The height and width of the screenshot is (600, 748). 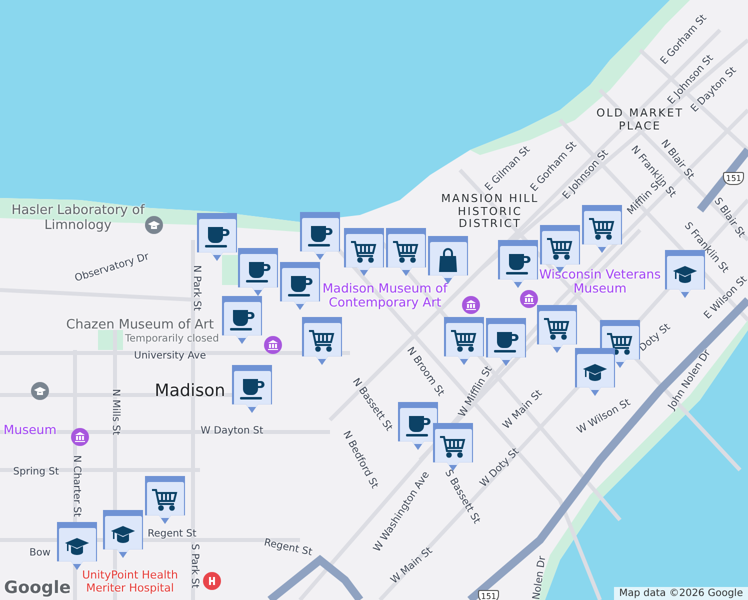 What do you see at coordinates (212, 581) in the screenshot?
I see `hospital-icon` at bounding box center [212, 581].